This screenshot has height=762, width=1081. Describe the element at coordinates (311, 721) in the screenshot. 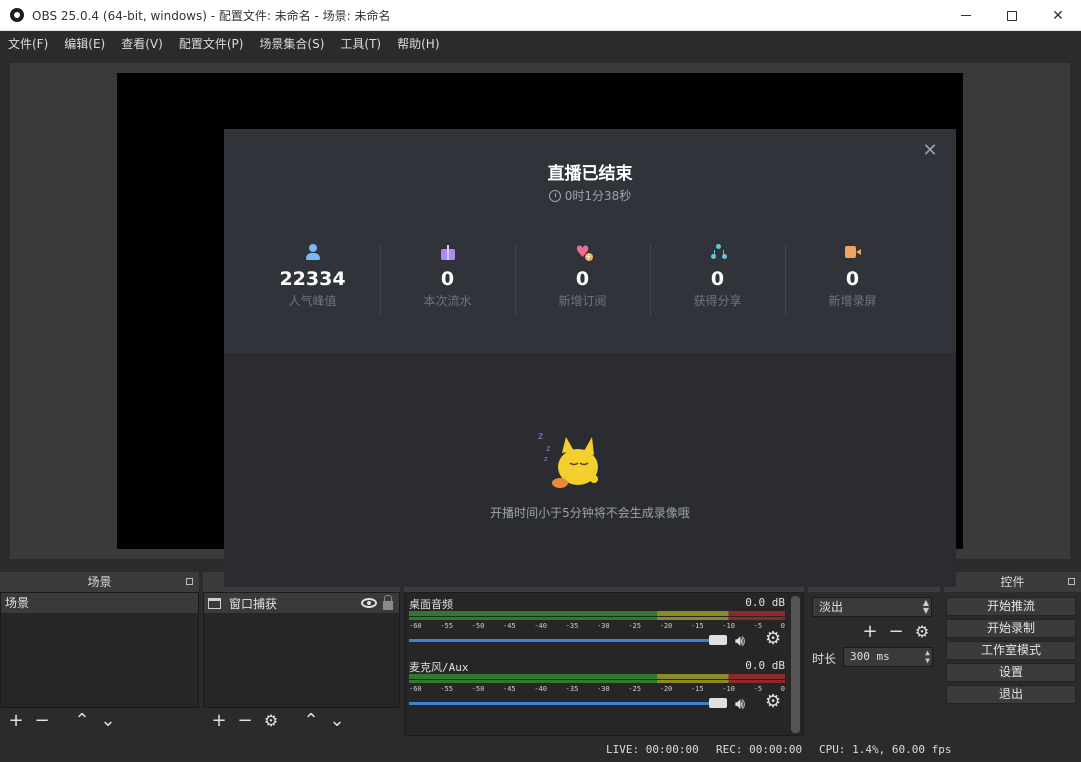

I see `move-source-up-button: ⌃` at that location.